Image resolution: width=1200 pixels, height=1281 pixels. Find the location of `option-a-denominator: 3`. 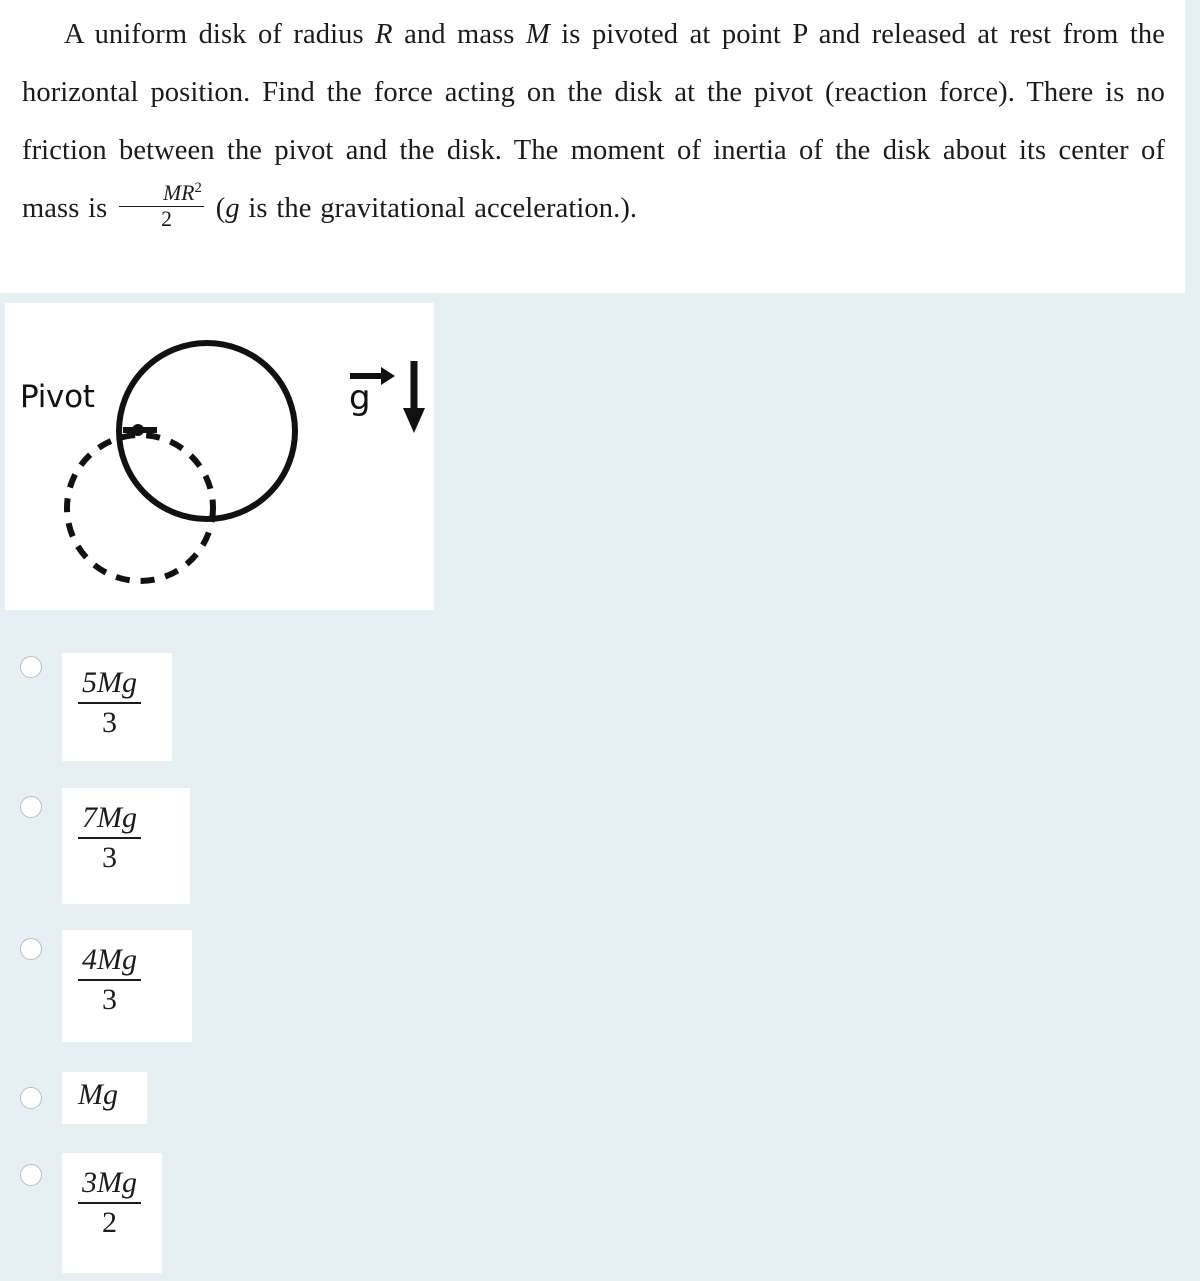

option-a-denominator: 3 is located at coordinates (109, 722).